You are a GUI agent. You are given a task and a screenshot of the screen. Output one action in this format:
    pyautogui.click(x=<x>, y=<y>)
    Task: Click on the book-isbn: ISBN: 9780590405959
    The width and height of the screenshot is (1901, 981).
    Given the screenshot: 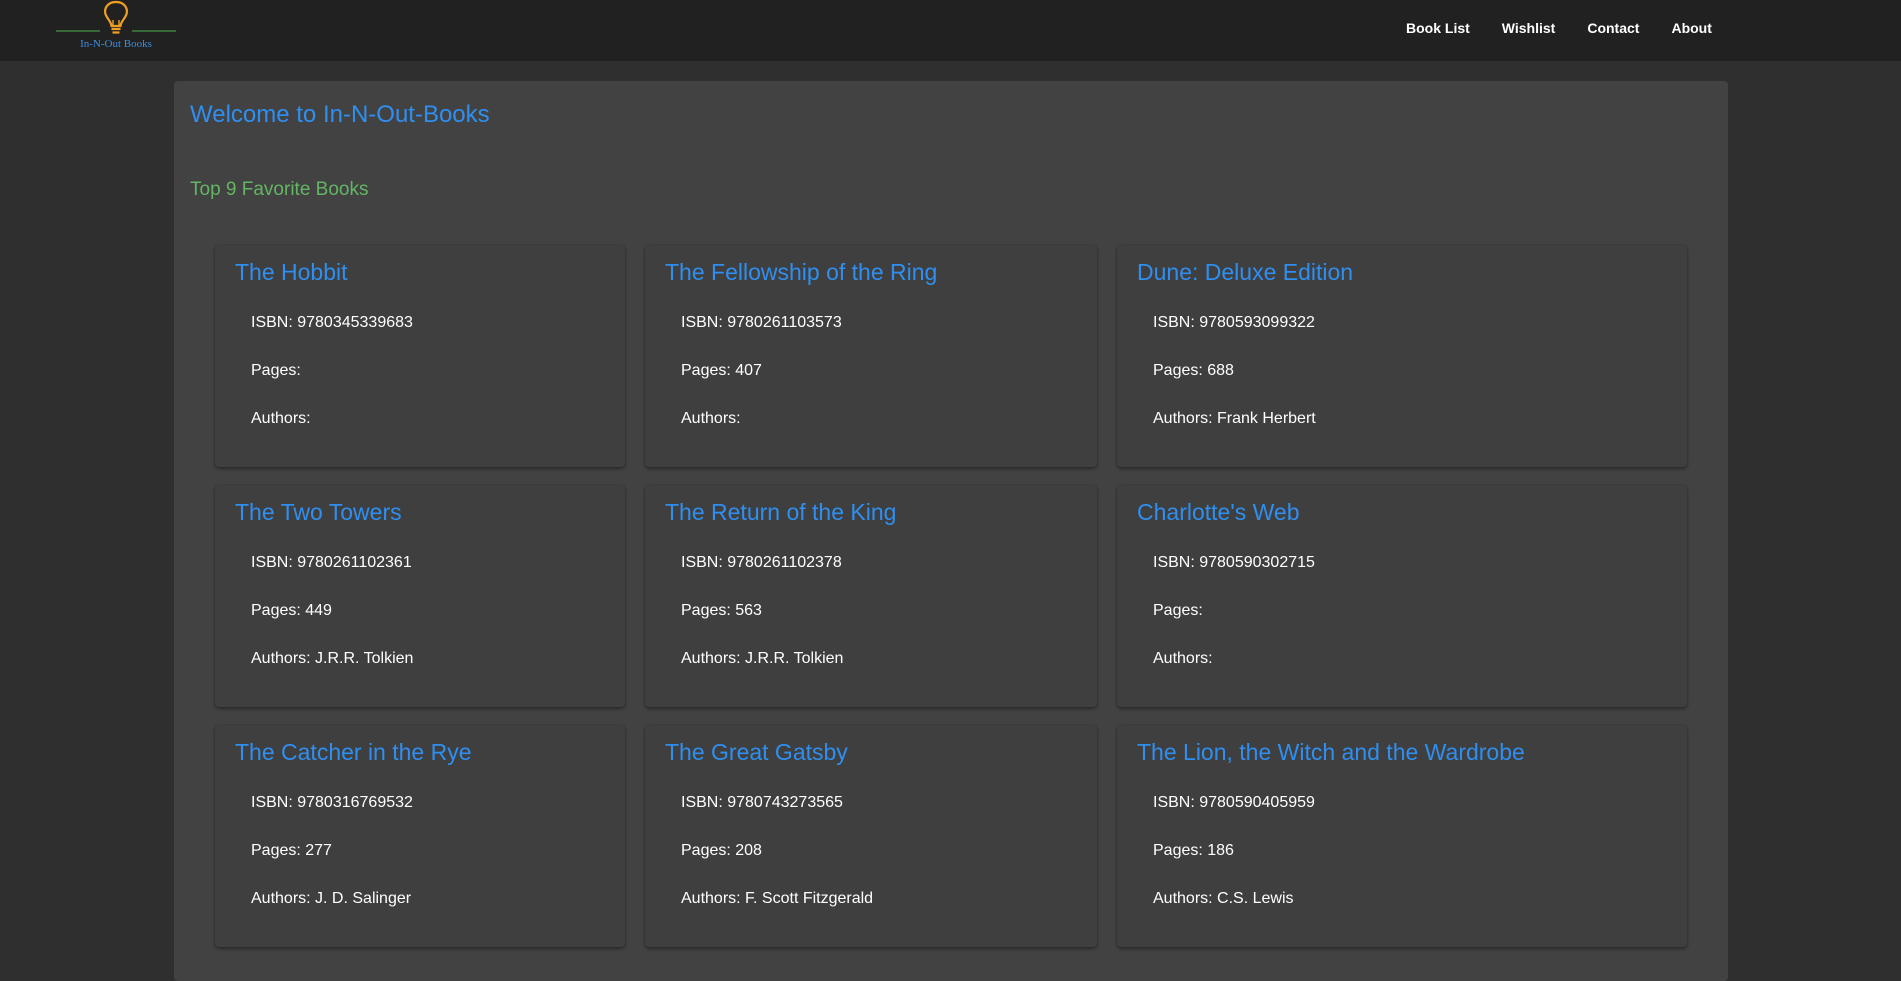 What is the action you would take?
    pyautogui.click(x=1234, y=802)
    